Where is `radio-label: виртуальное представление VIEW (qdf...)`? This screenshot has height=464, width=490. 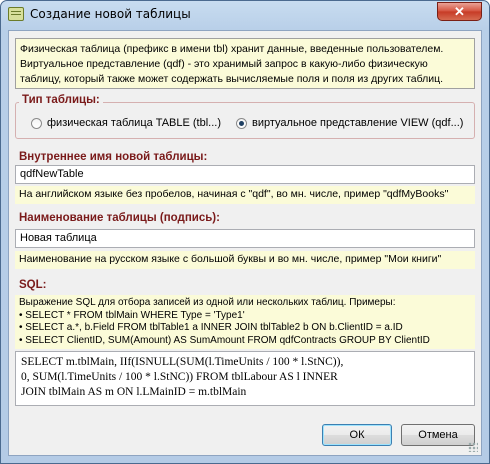 radio-label: виртуальное представление VIEW (qdf...) is located at coordinates (358, 123).